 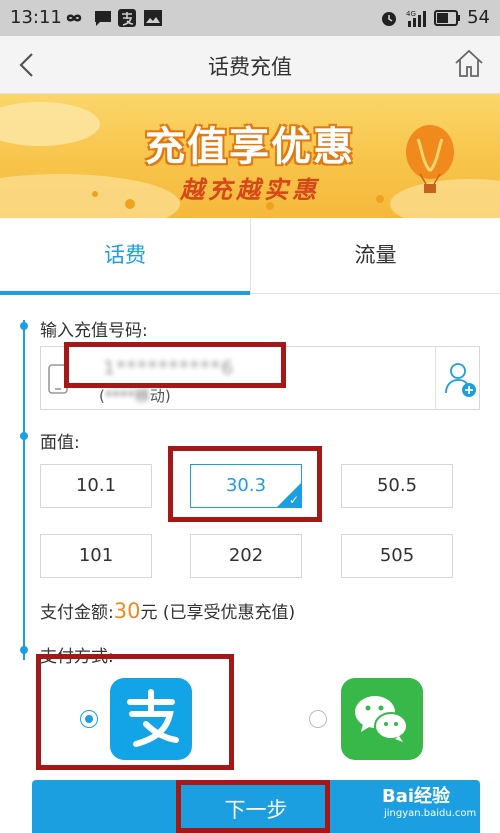 I want to click on payment-amount: 支付金额:30元 (已享受优惠充值), so click(x=167, y=610).